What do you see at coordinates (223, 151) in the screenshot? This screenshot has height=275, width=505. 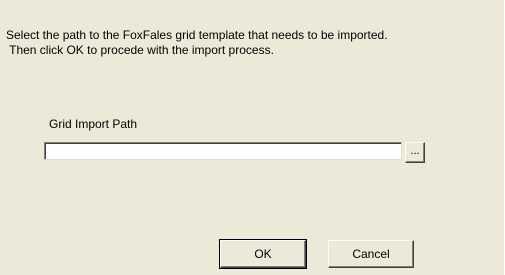 I see `grid-import-path-input` at bounding box center [223, 151].